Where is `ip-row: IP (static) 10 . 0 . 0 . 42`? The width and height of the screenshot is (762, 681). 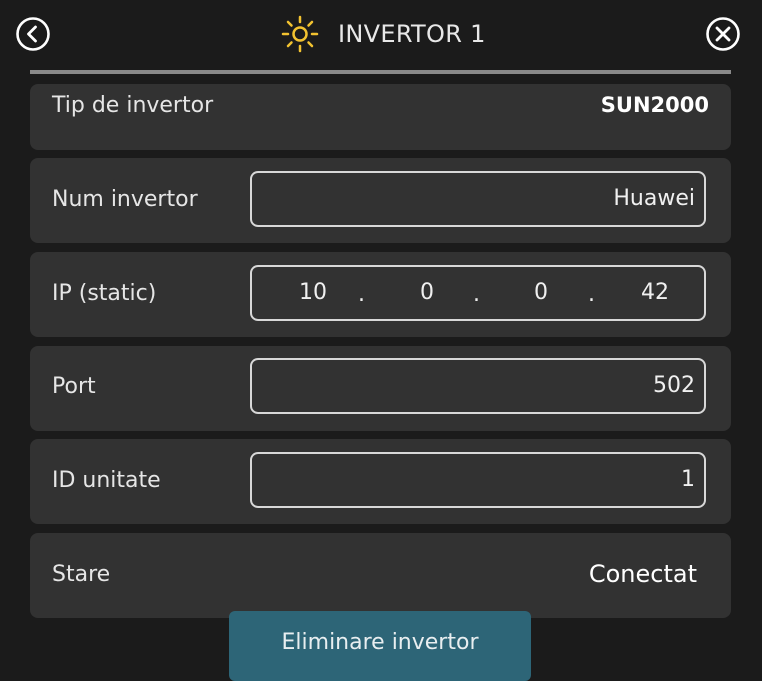
ip-row: IP (static) 10 . 0 . 0 . 42 is located at coordinates (380, 294).